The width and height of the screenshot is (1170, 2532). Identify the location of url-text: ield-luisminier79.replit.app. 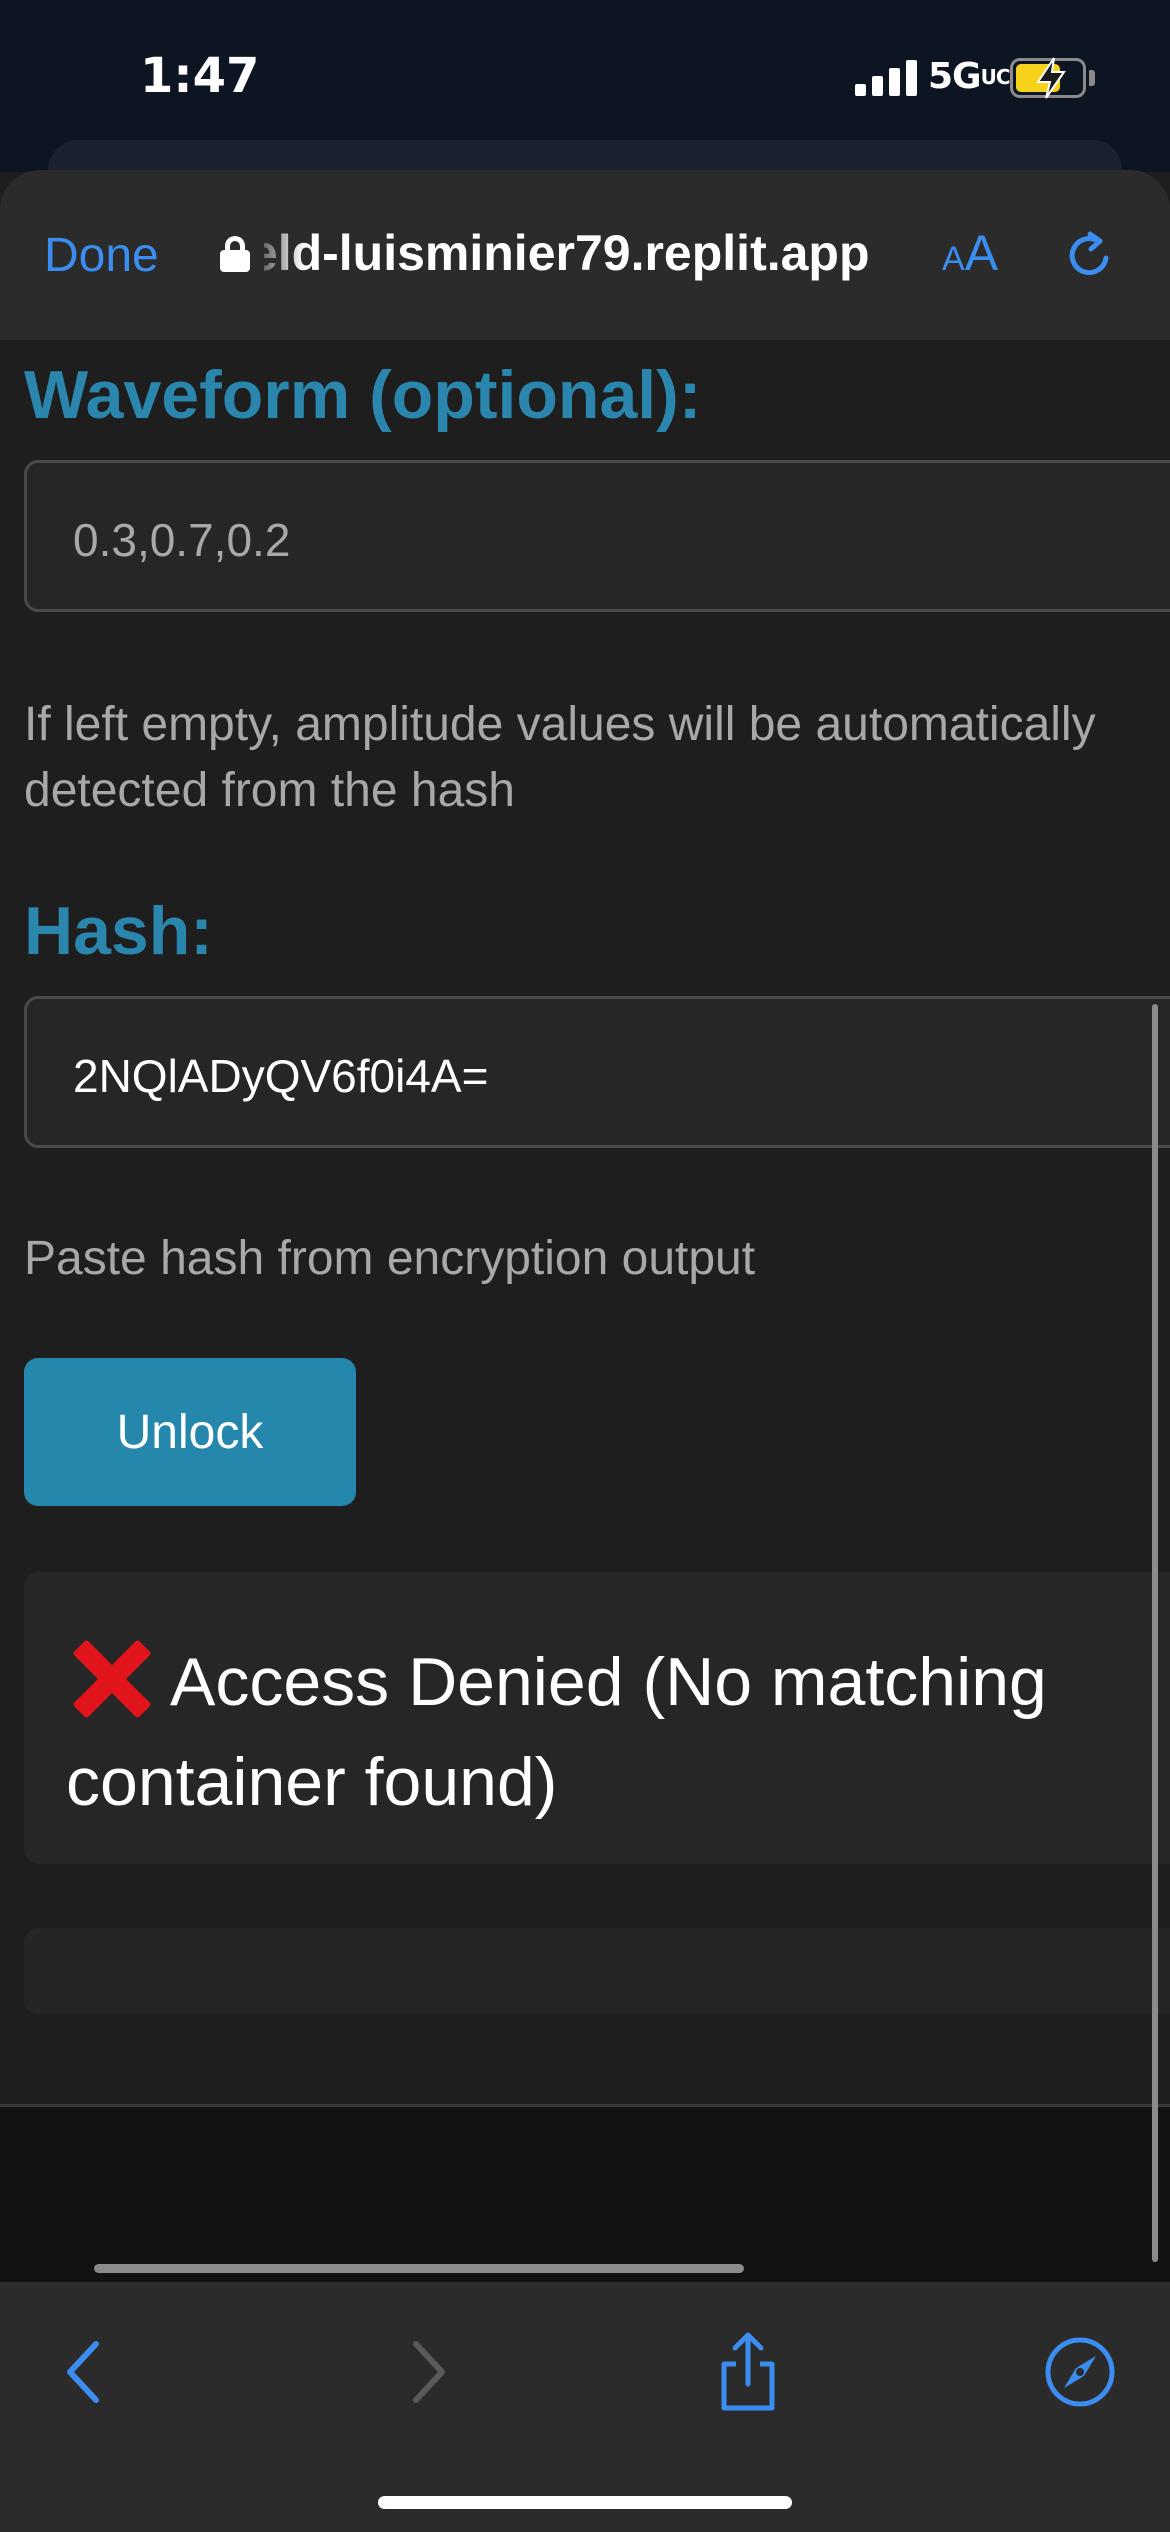
(553, 253).